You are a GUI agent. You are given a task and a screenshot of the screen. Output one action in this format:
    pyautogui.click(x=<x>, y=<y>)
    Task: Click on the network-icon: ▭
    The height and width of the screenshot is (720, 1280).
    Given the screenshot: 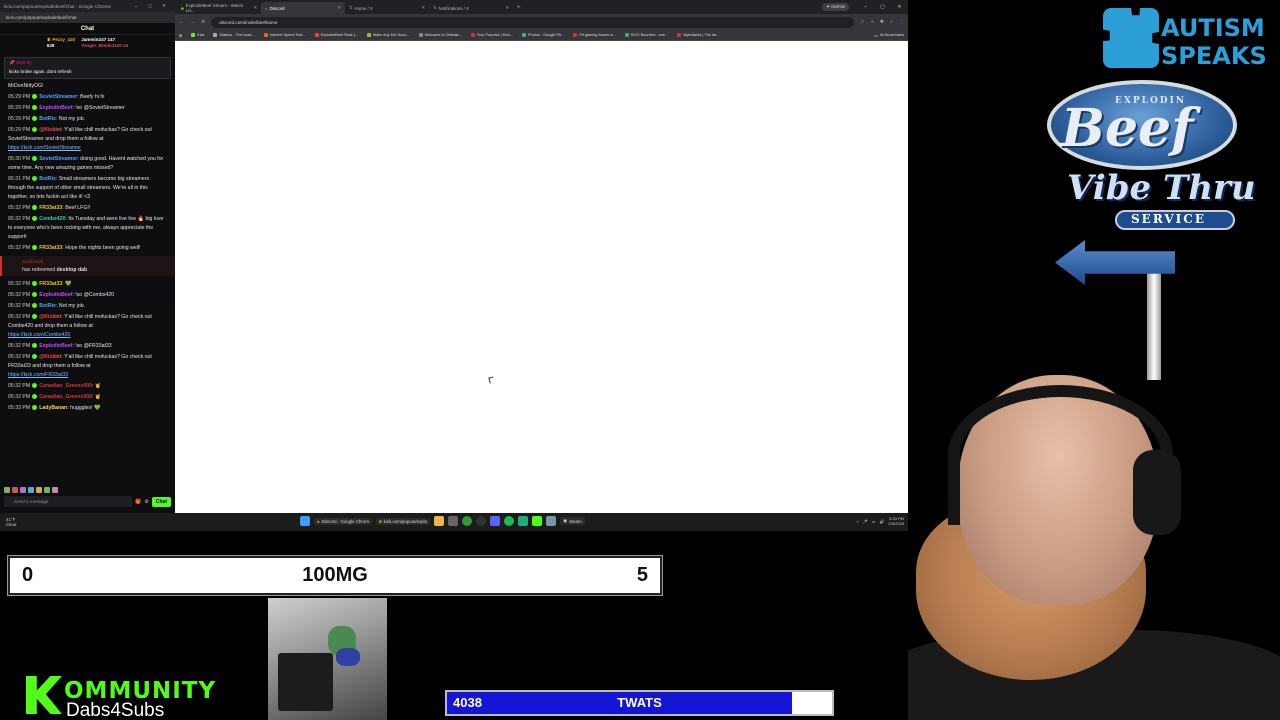 What is the action you would take?
    pyautogui.click(x=874, y=521)
    